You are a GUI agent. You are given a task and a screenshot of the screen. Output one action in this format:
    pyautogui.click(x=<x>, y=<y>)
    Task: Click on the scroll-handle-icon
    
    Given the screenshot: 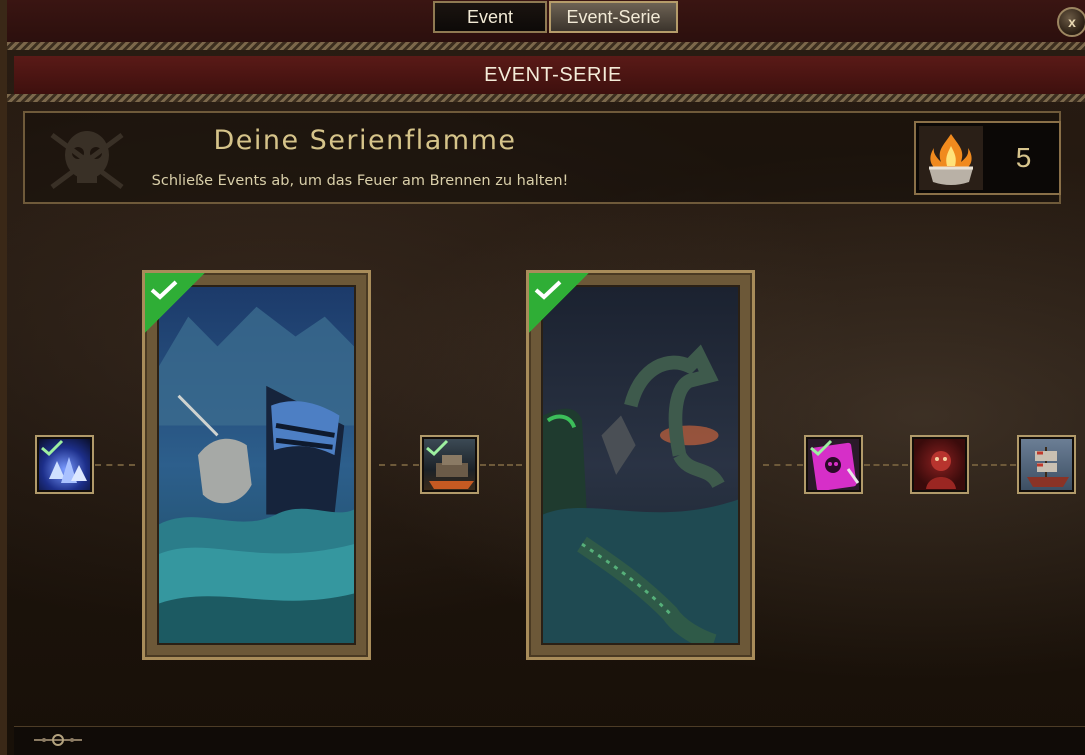 What is the action you would take?
    pyautogui.click(x=58, y=740)
    